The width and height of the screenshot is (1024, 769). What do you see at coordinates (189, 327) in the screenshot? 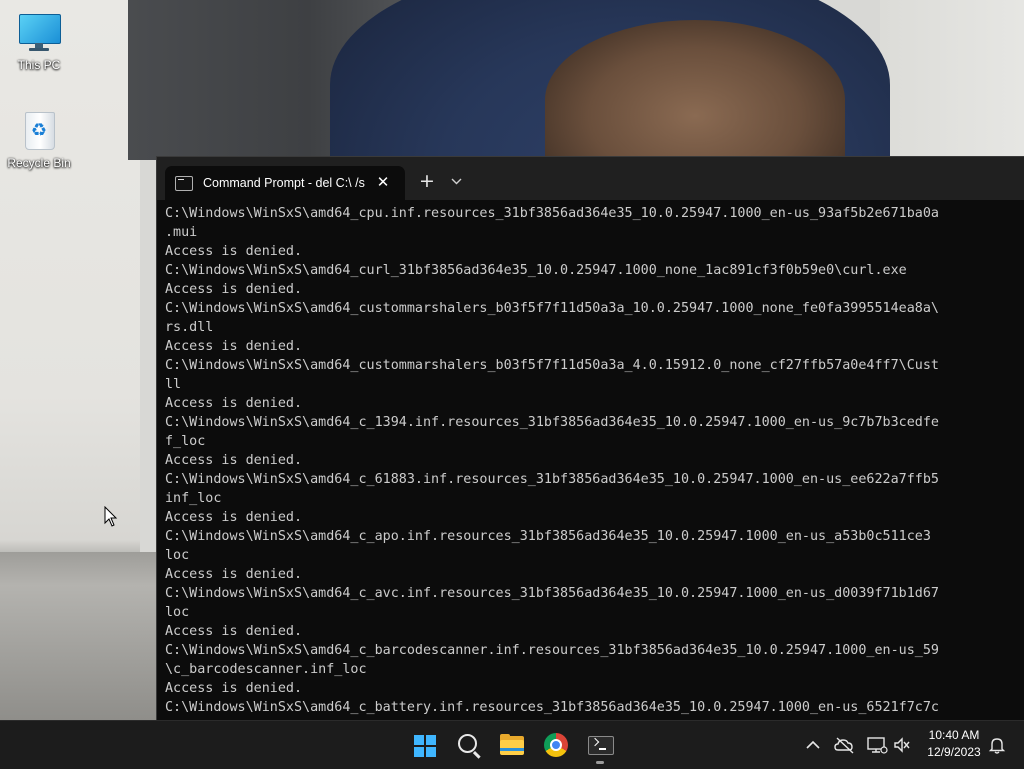
I see `console-line: rs.dll` at bounding box center [189, 327].